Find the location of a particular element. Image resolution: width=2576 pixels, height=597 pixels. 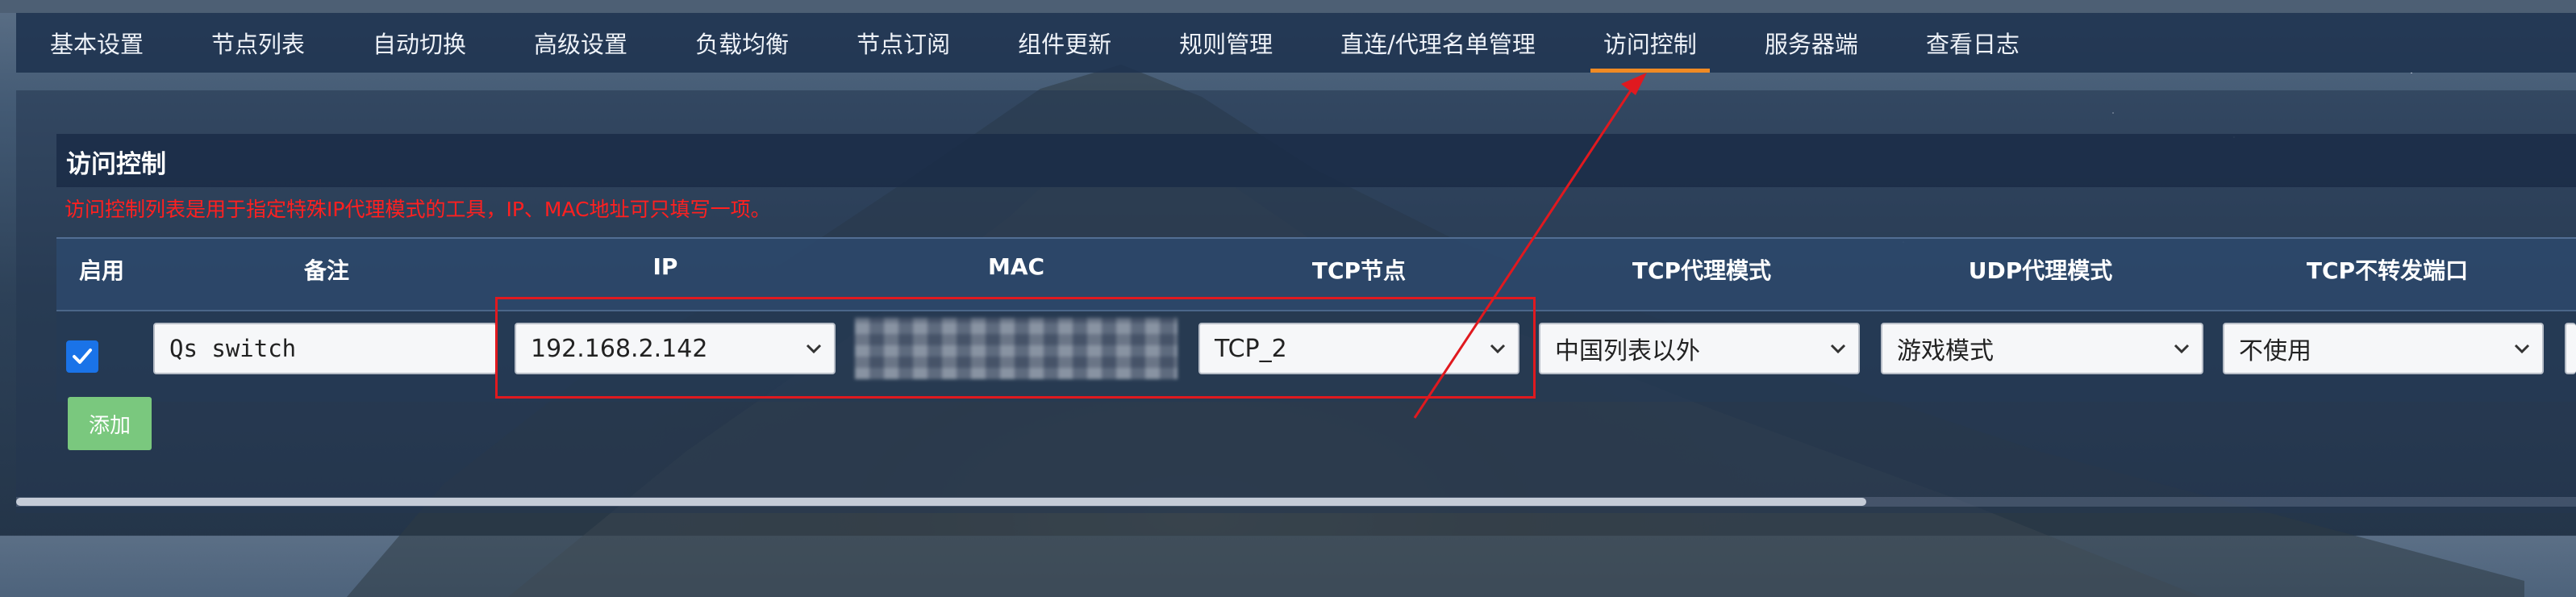

tab-advanced-settings: 高级设置 is located at coordinates (580, 43).